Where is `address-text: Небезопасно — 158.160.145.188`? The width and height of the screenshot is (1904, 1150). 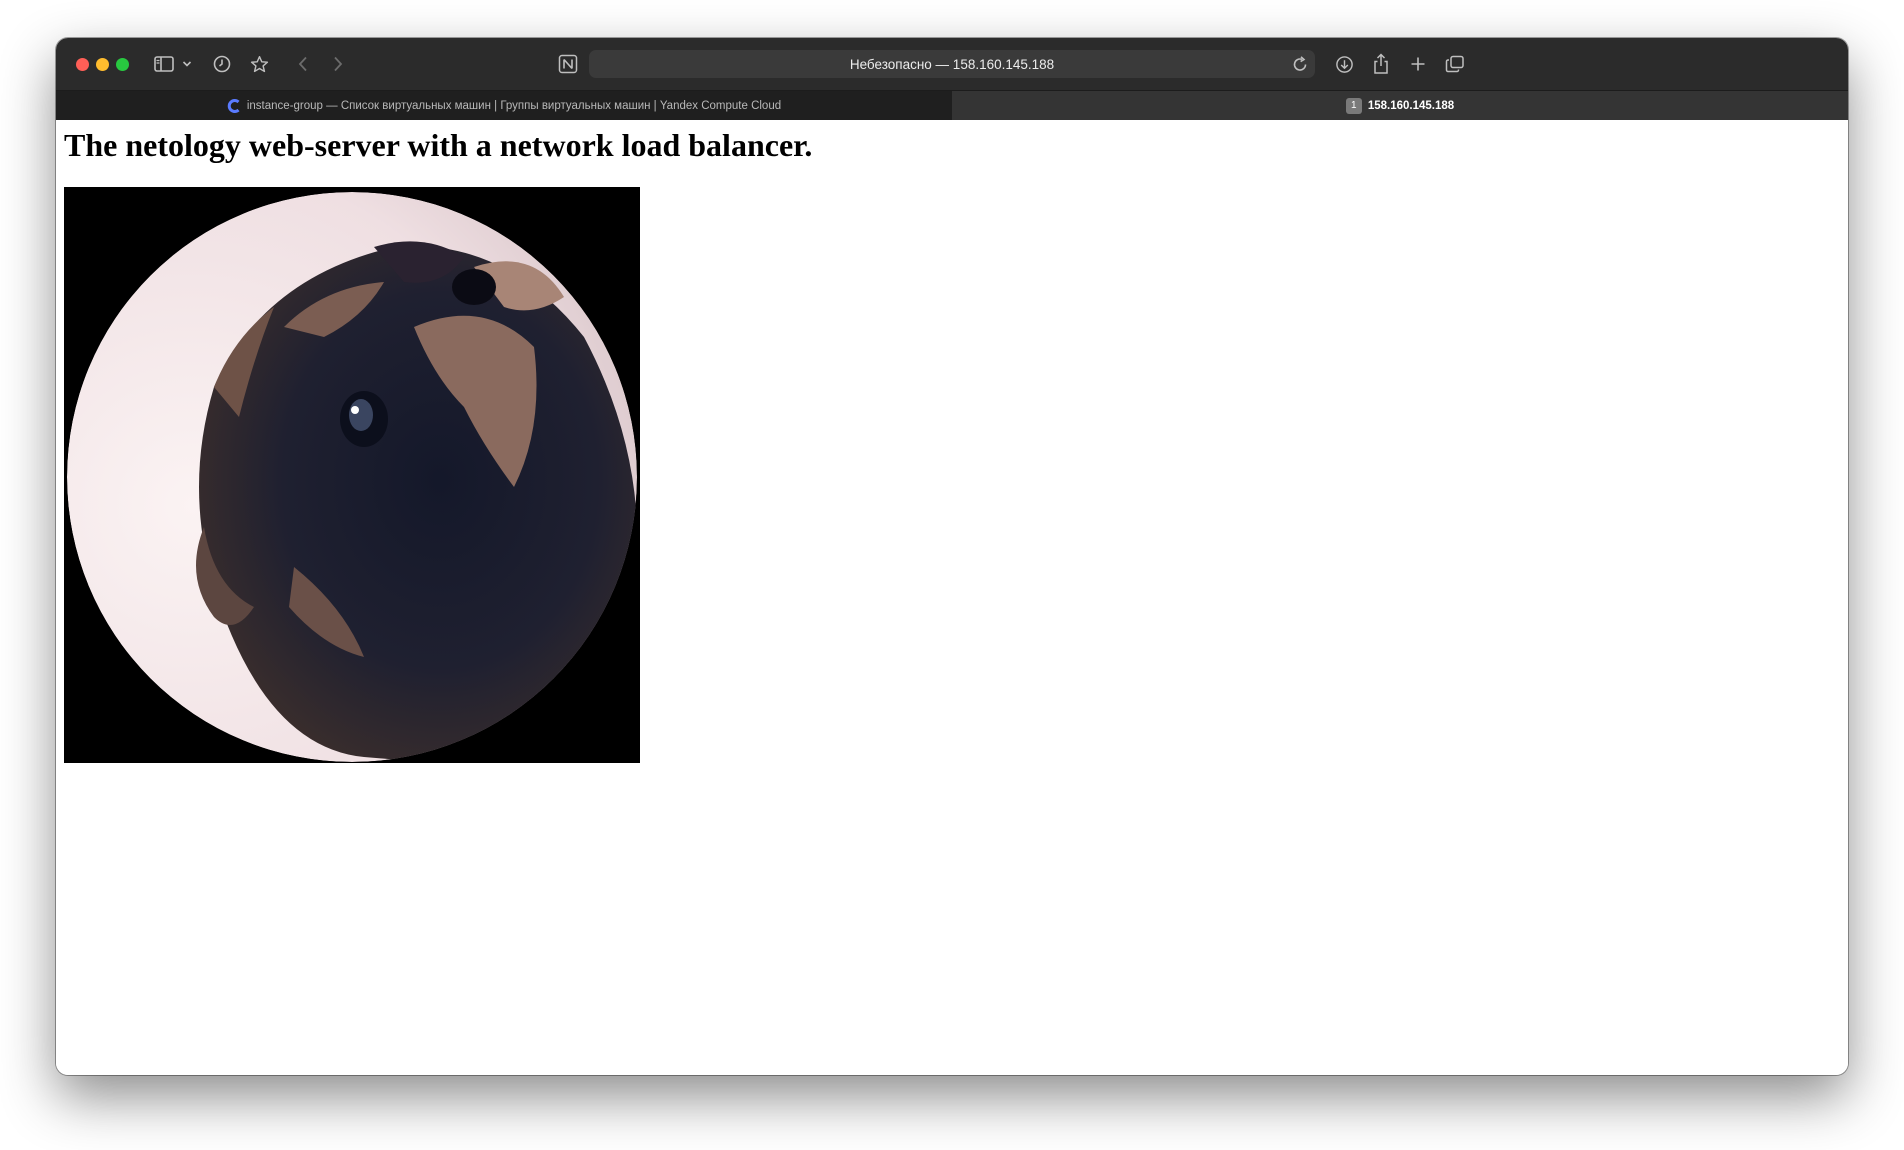 address-text: Небезопасно — 158.160.145.188 is located at coordinates (952, 64).